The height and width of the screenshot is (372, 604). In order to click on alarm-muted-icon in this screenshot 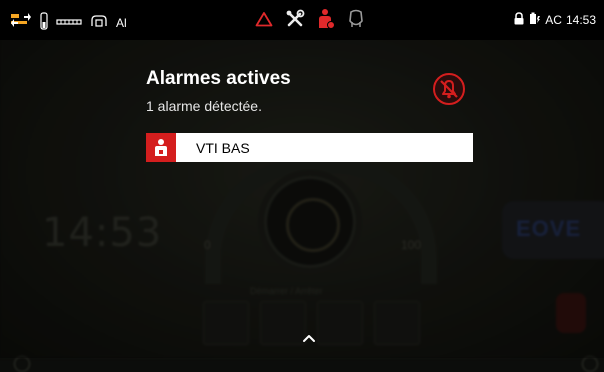, I will do `click(449, 89)`.